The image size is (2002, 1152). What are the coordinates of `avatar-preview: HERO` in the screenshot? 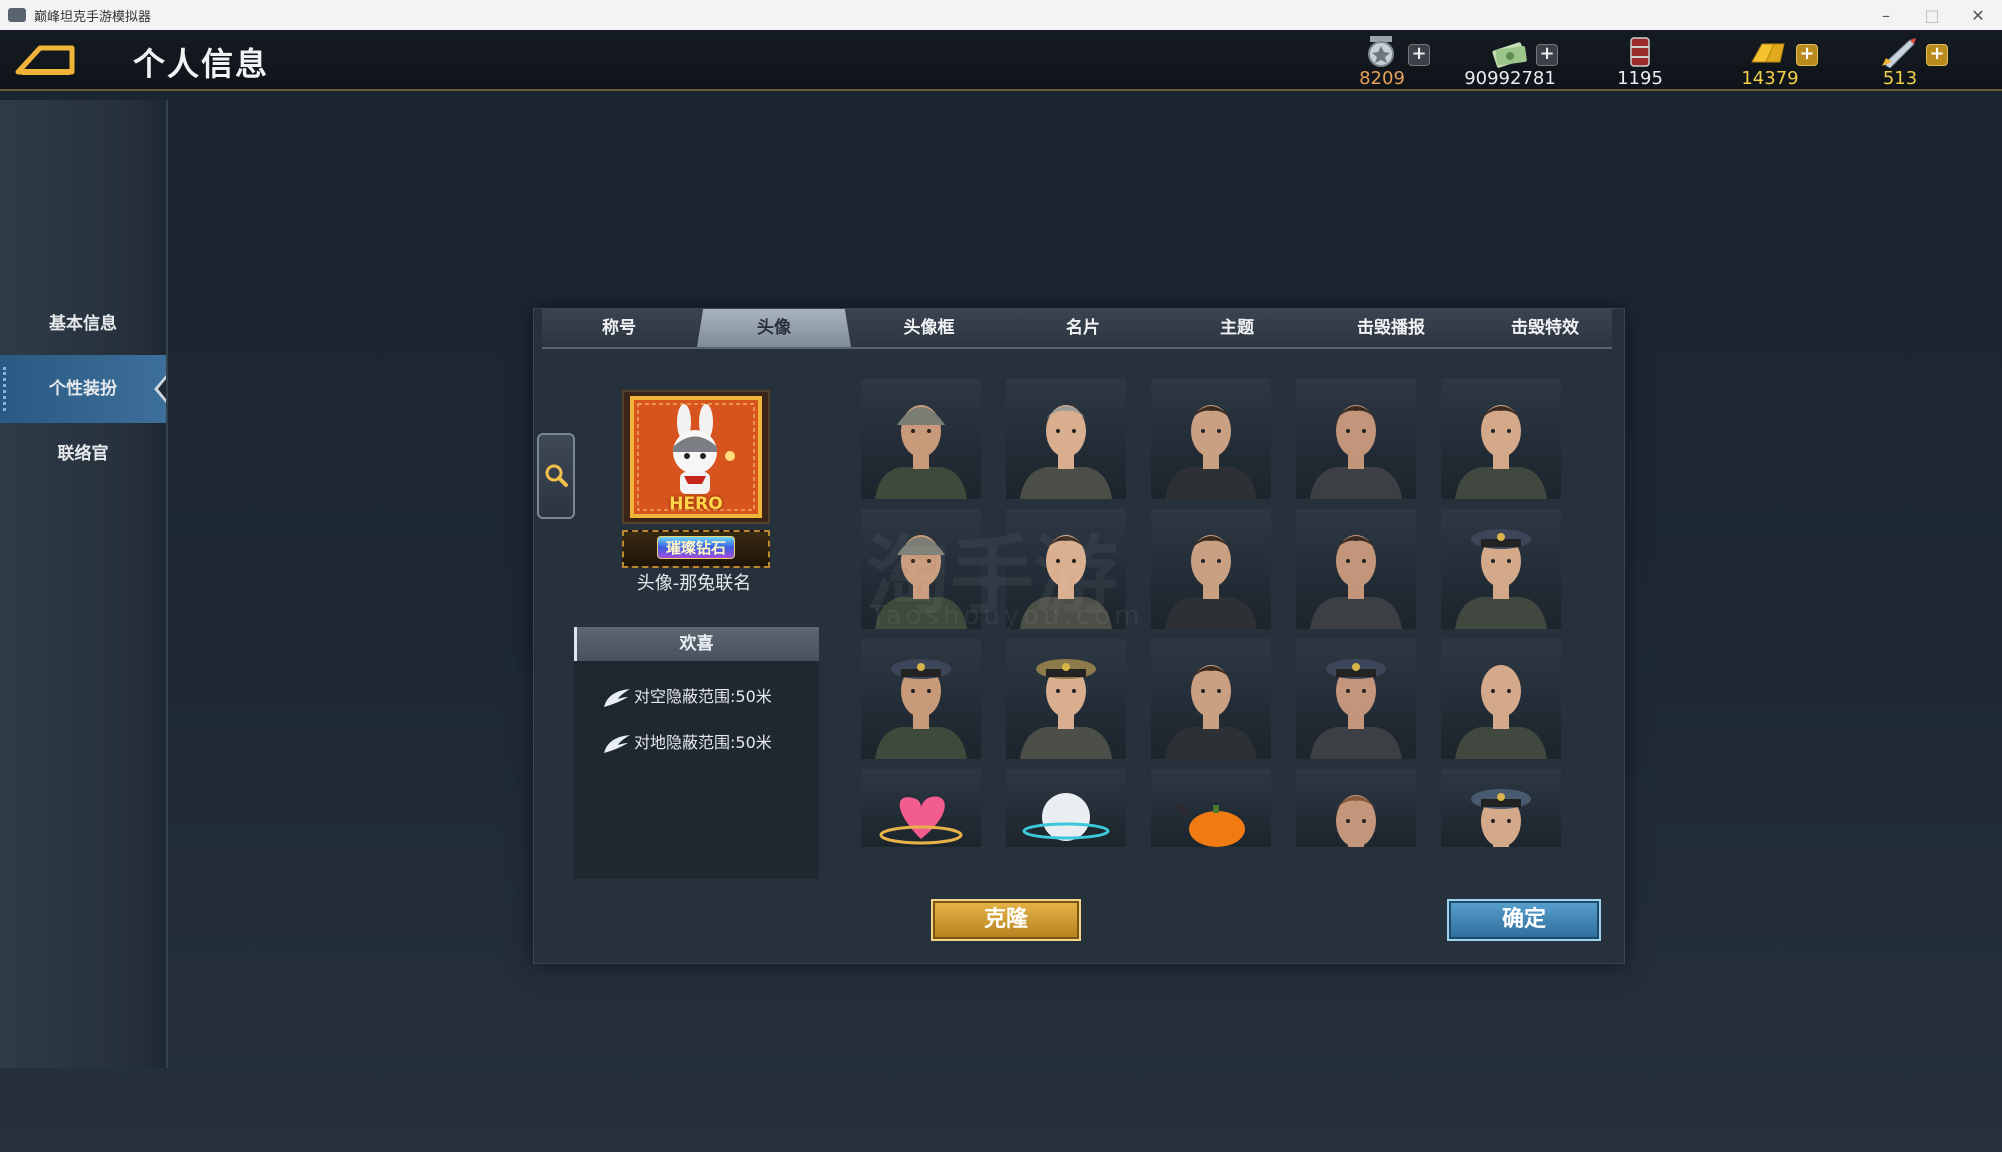 It's located at (696, 457).